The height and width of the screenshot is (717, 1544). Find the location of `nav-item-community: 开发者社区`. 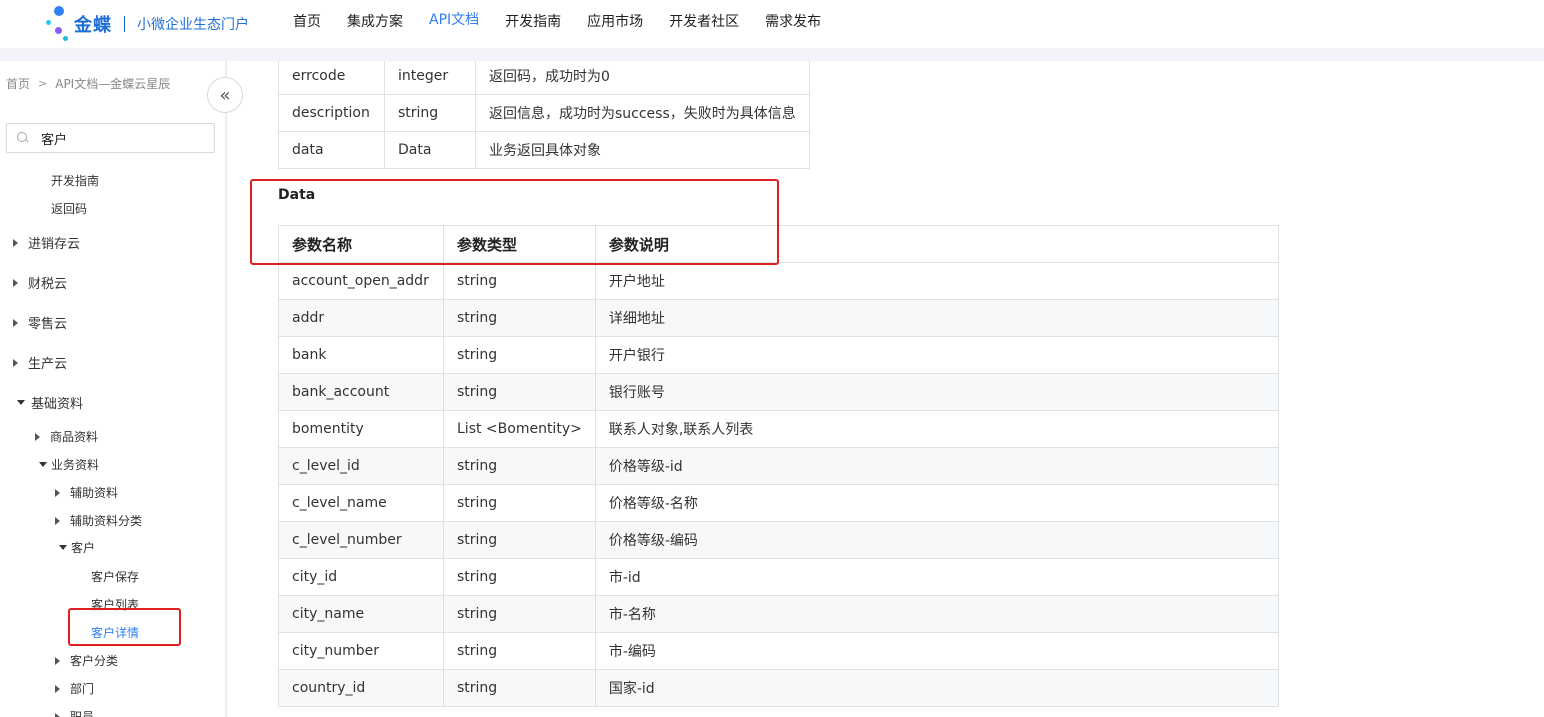

nav-item-community: 开发者社区 is located at coordinates (704, 24).